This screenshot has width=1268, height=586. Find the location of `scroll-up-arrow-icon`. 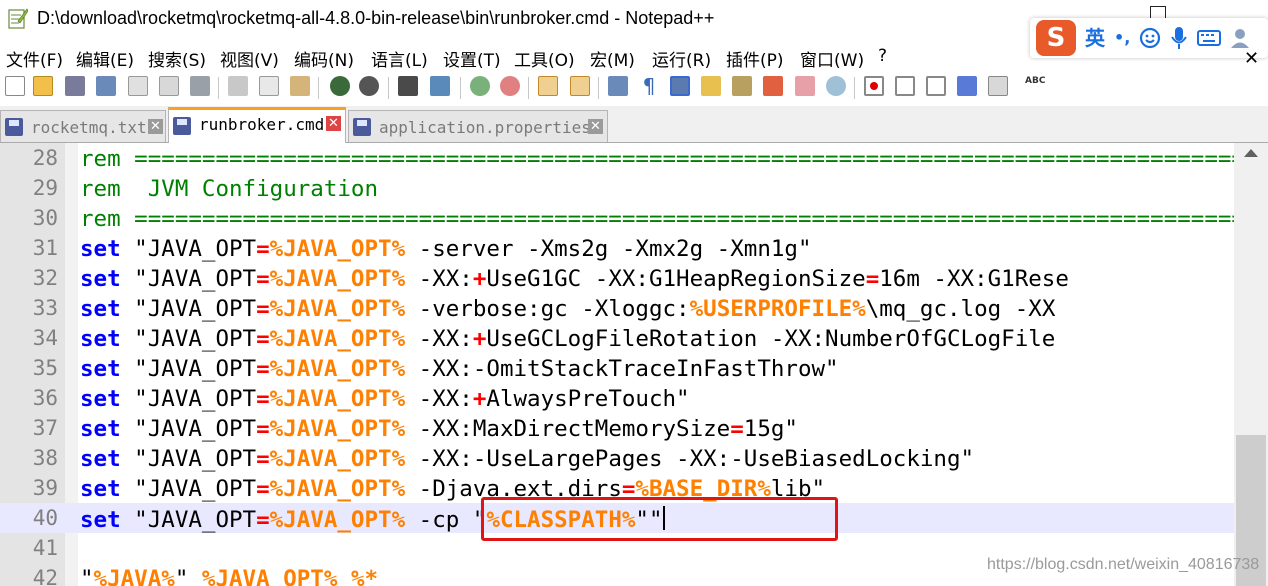

scroll-up-arrow-icon is located at coordinates (1251, 153).